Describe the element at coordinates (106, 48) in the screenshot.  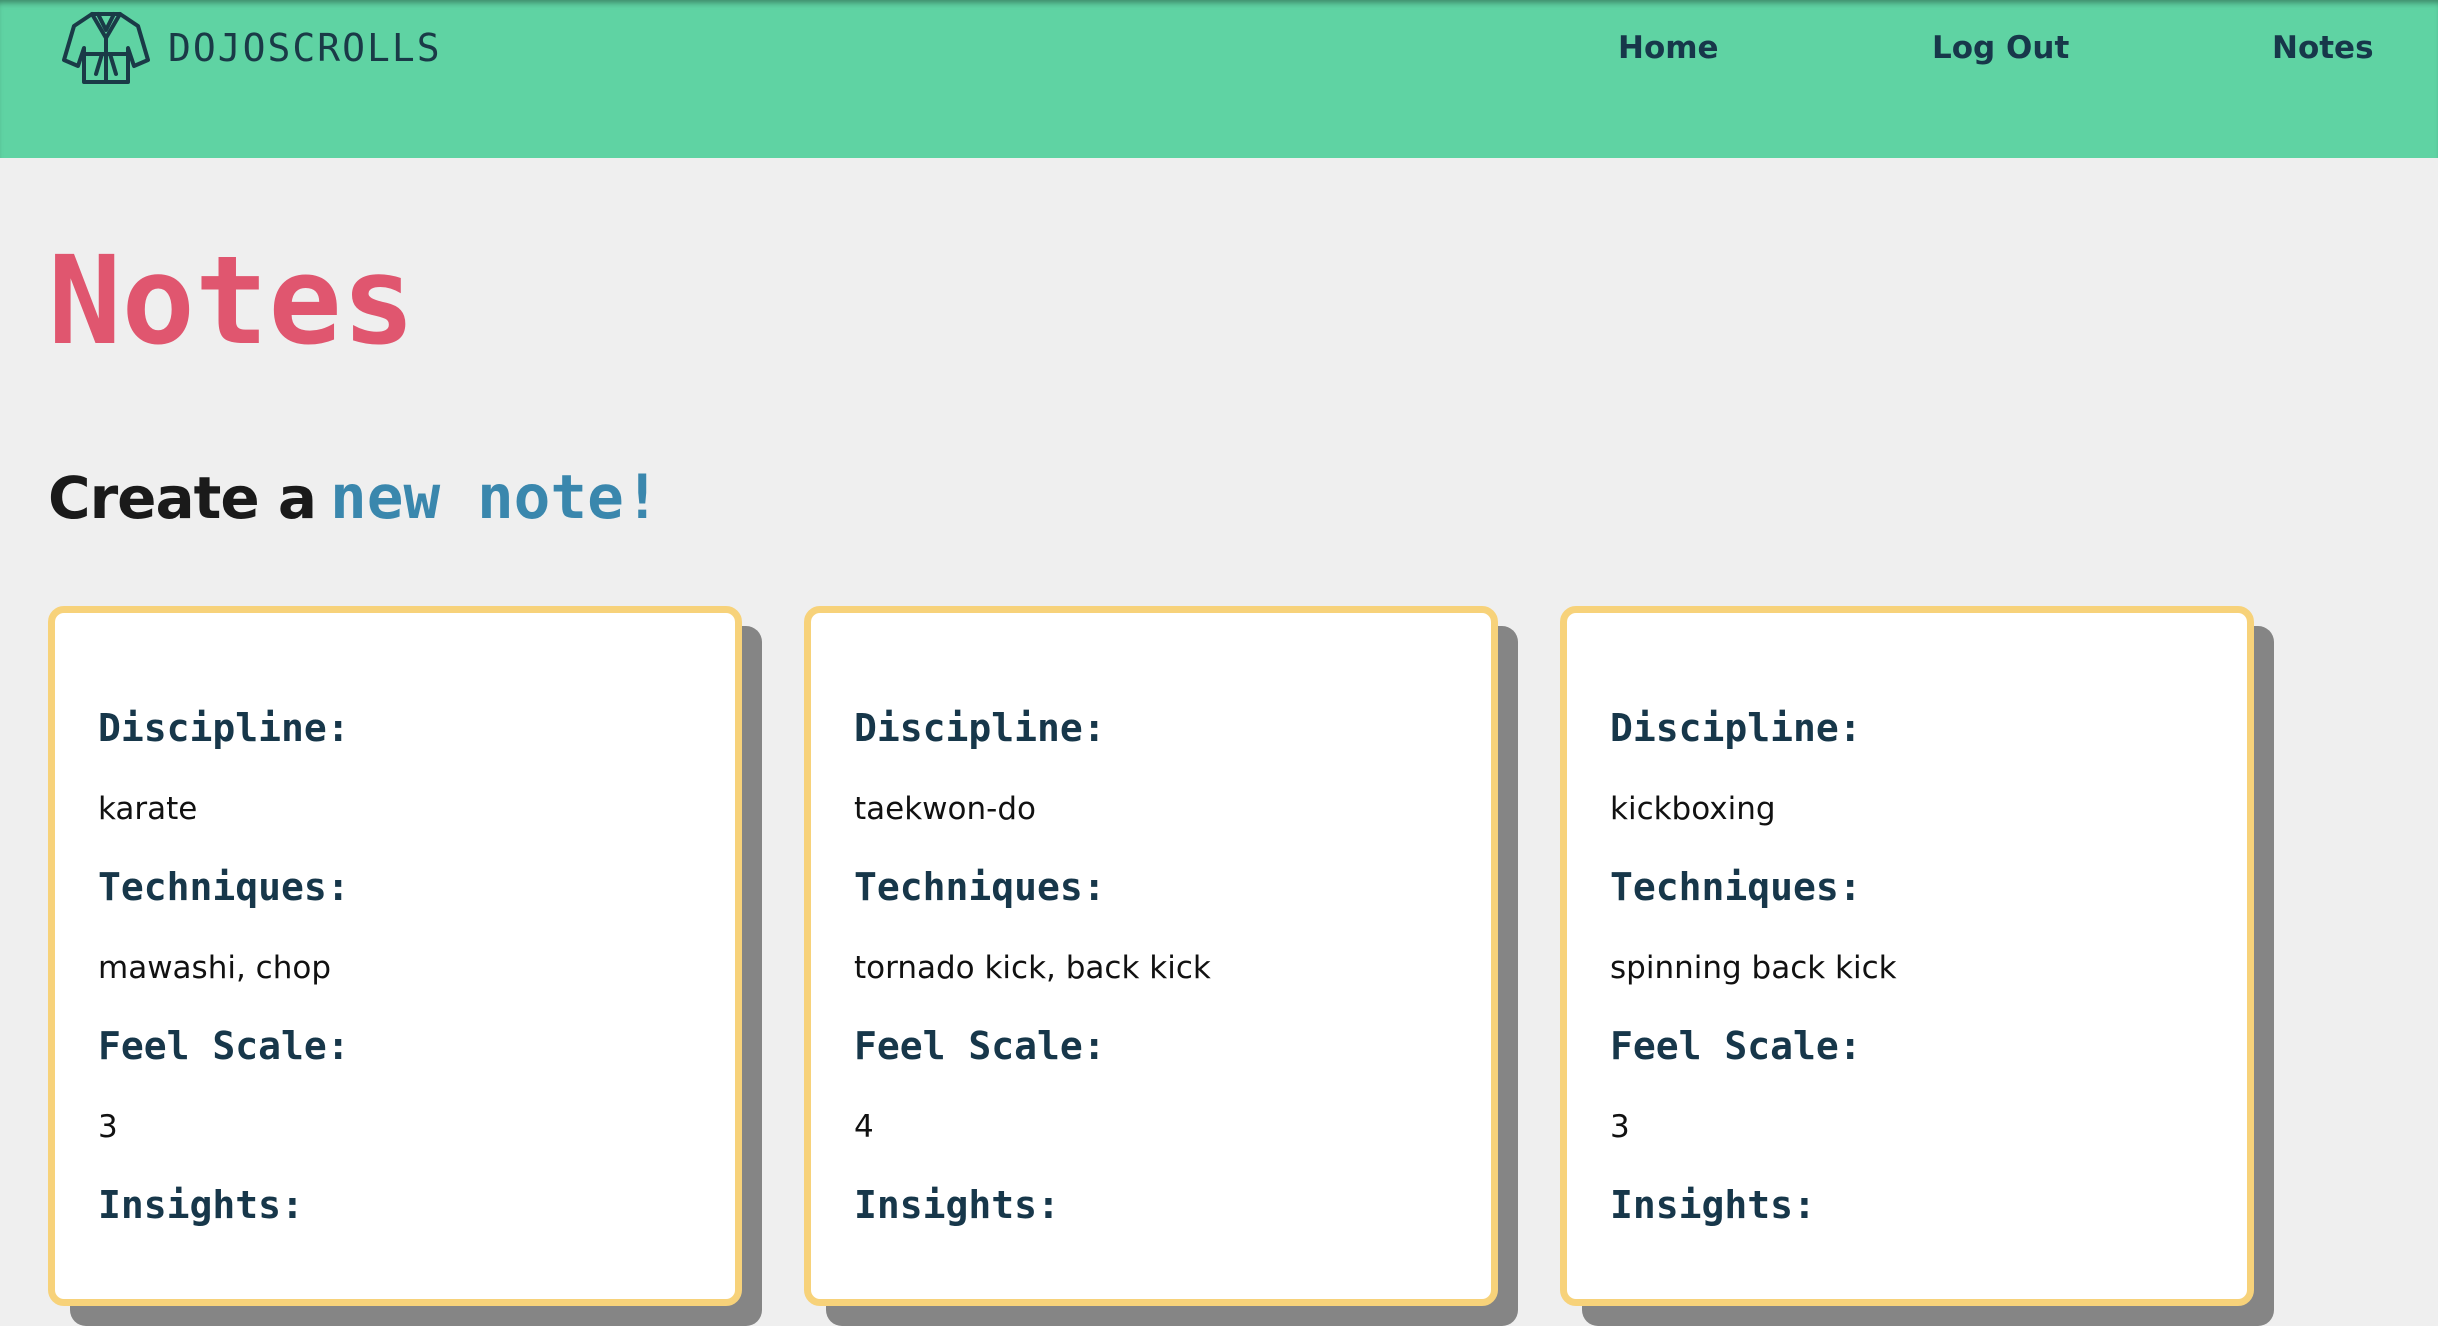
I see `gi-uniform-icon` at that location.